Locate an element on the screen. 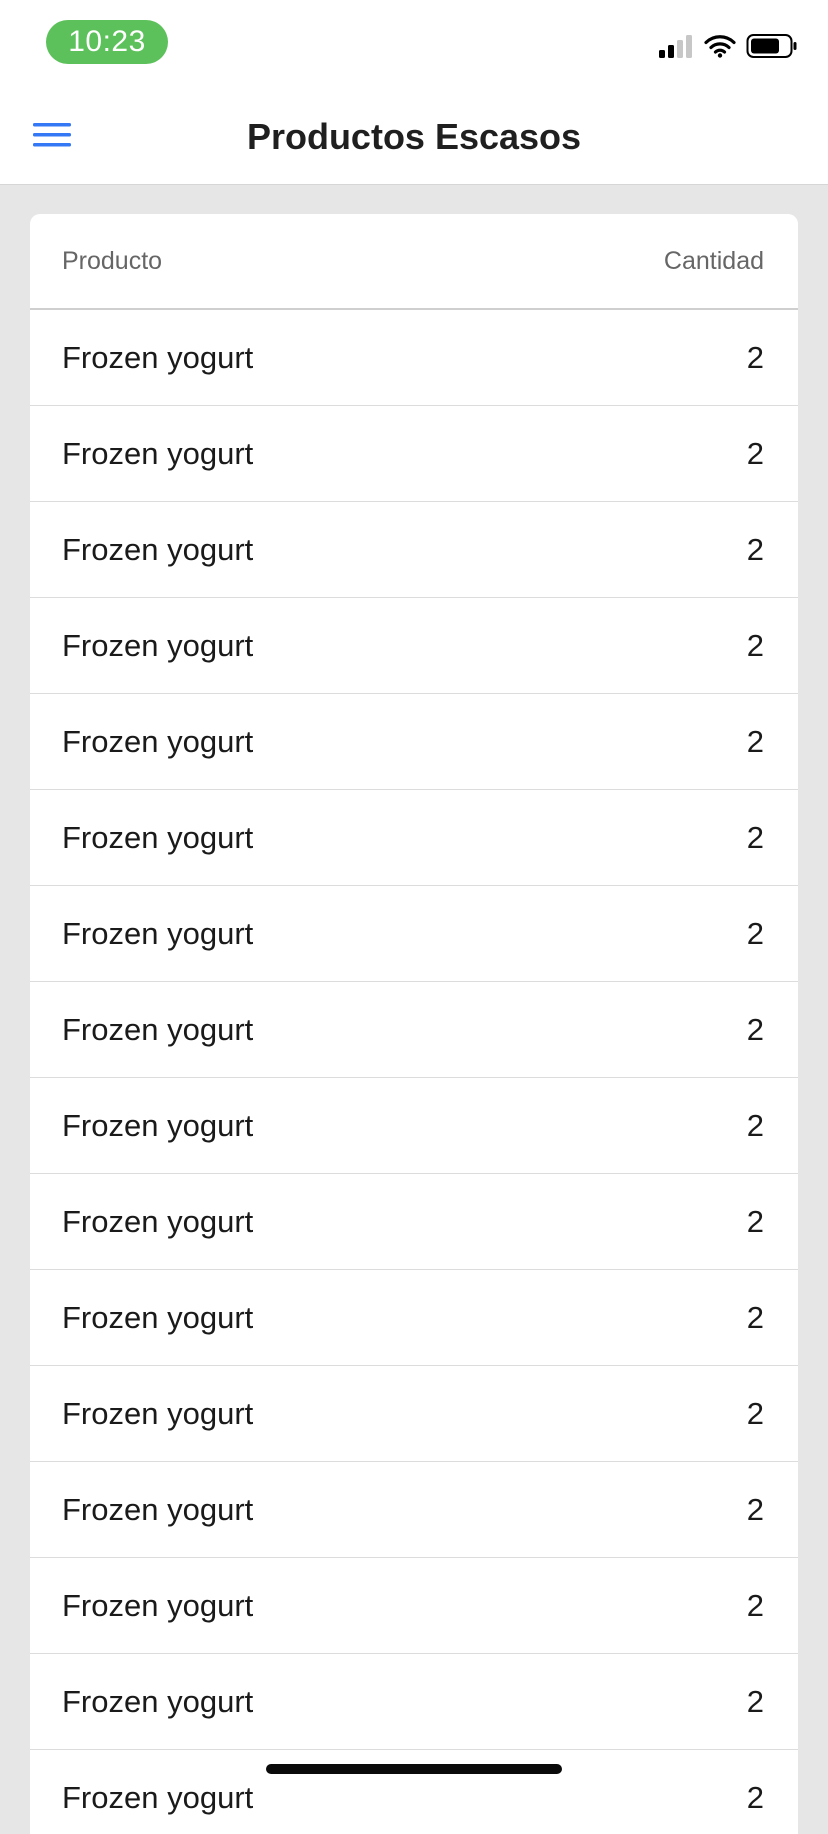  menu-button is located at coordinates (52, 137).